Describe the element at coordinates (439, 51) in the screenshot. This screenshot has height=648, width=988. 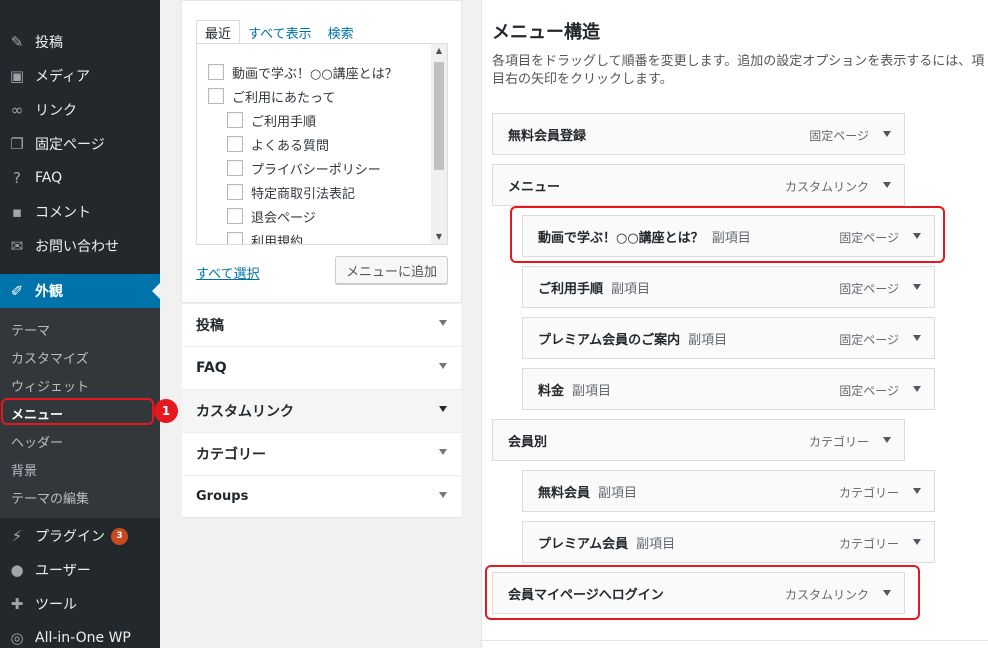
I see `scroll-up-icon: ▲` at that location.